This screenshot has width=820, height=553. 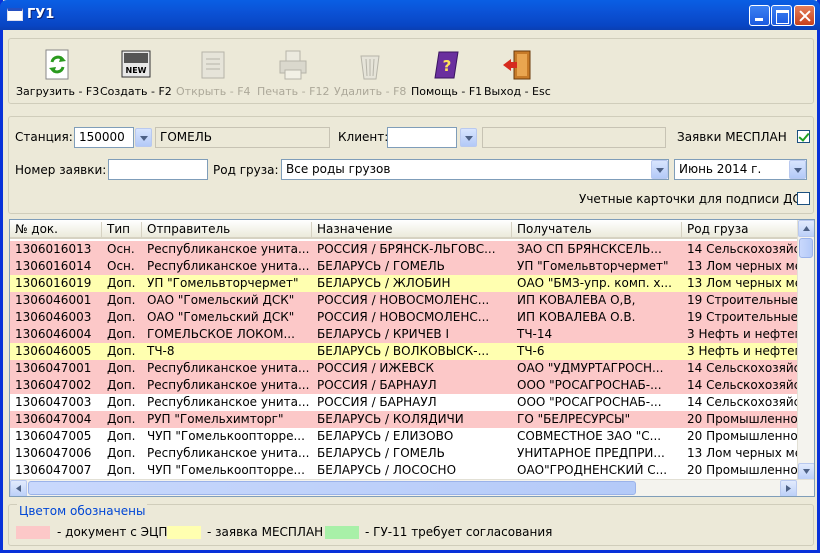 I want to click on help-button: ? Помощь - F1, so click(x=446, y=73).